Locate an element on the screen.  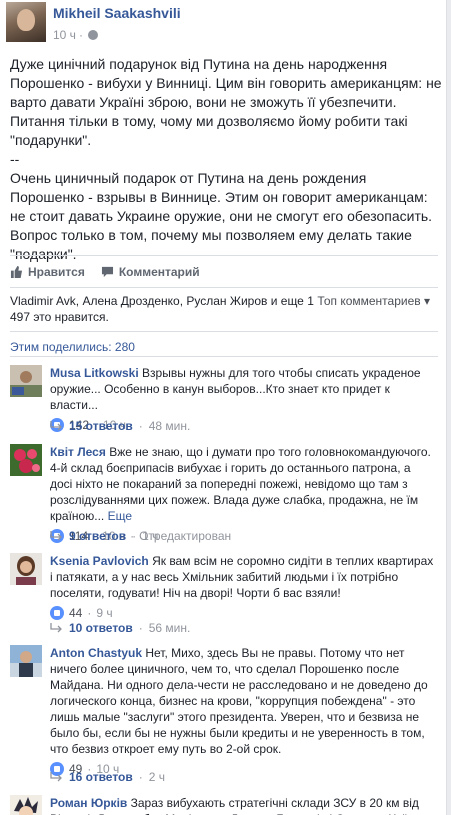
top-comments-dropdown: Топ комментариев ▾ is located at coordinates (373, 301).